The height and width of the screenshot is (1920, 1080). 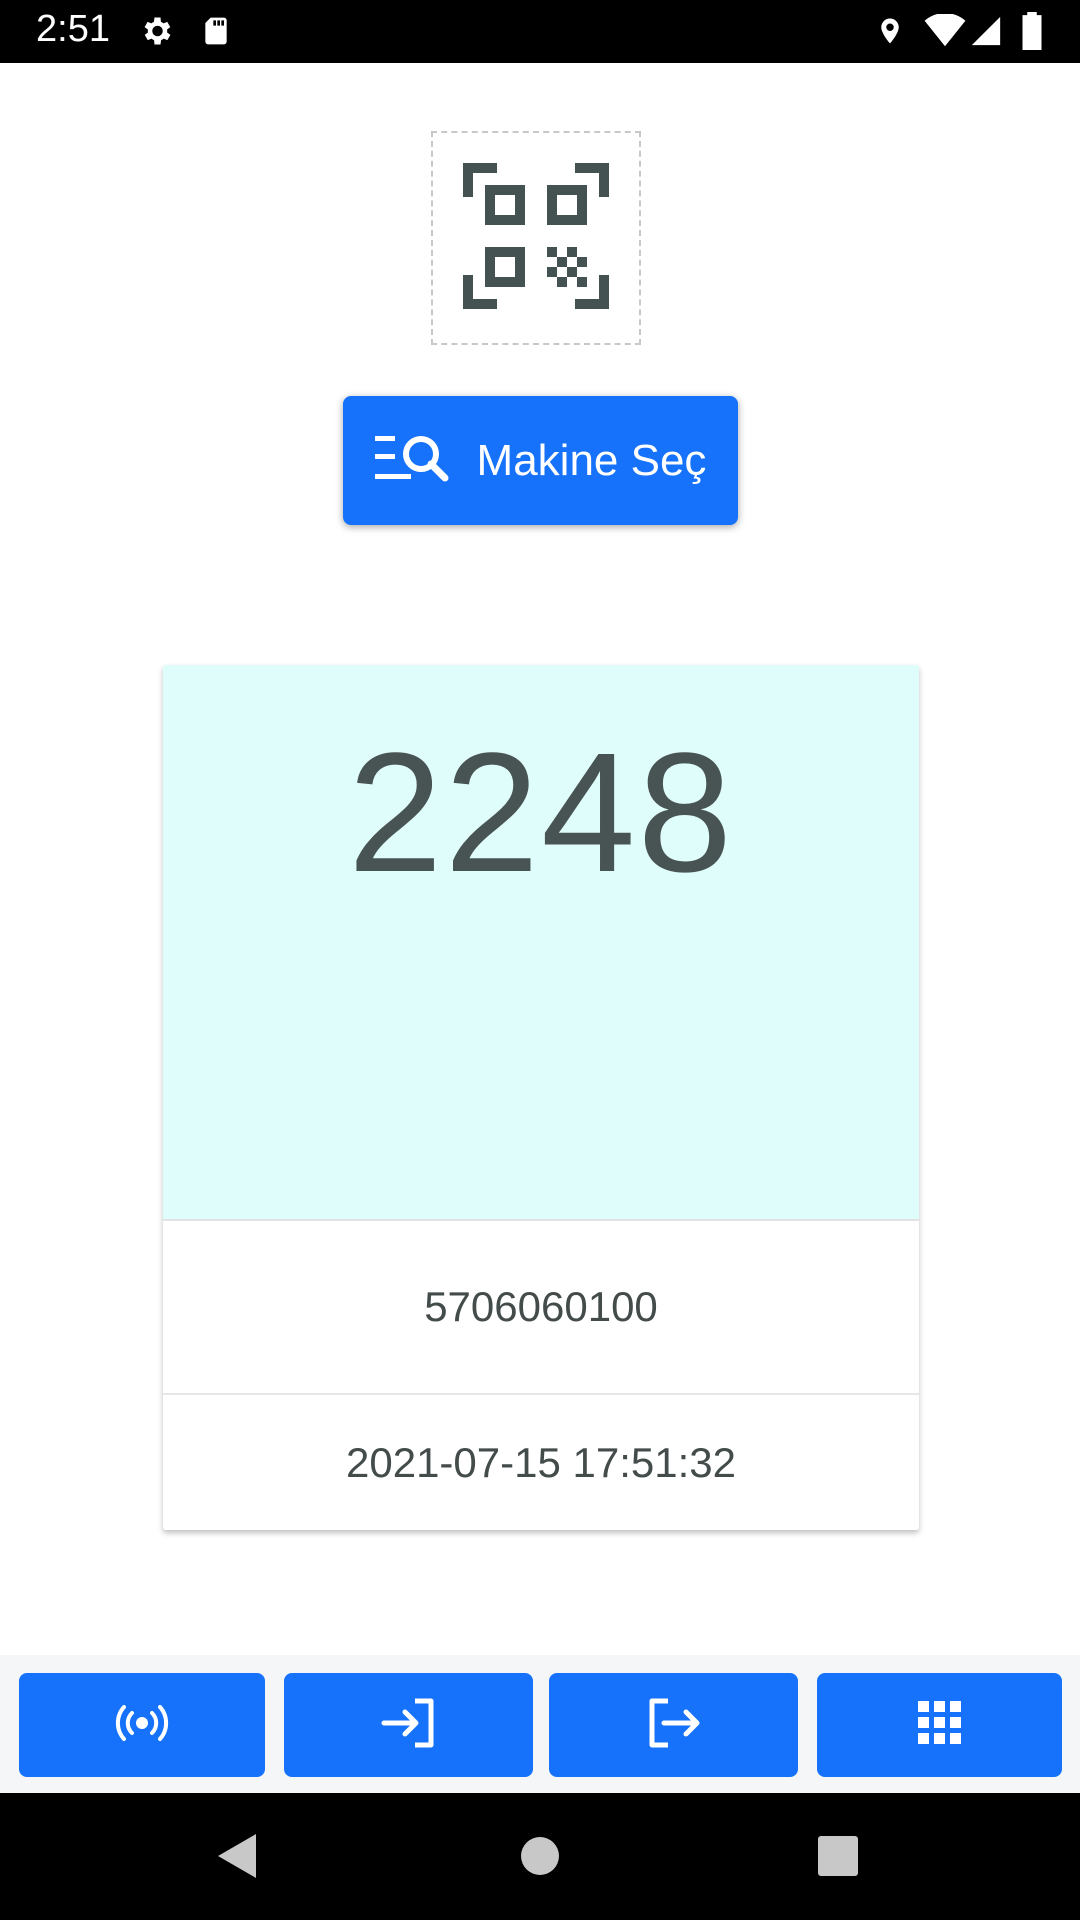 I want to click on battery-icon, so click(x=1032, y=31).